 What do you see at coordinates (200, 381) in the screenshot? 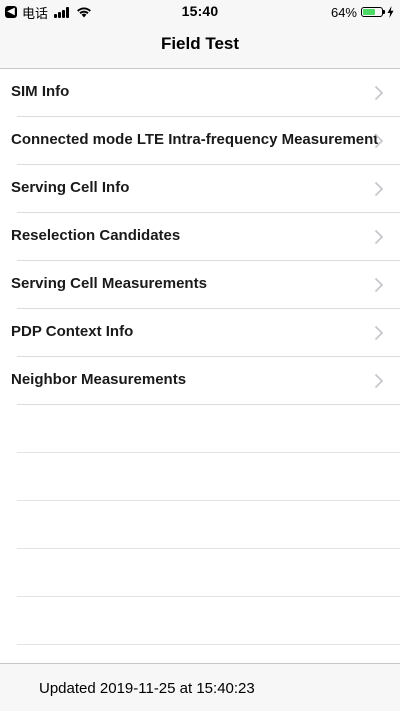
I see `menu-item-neighbor-measurements: Neighbor Measurements` at bounding box center [200, 381].